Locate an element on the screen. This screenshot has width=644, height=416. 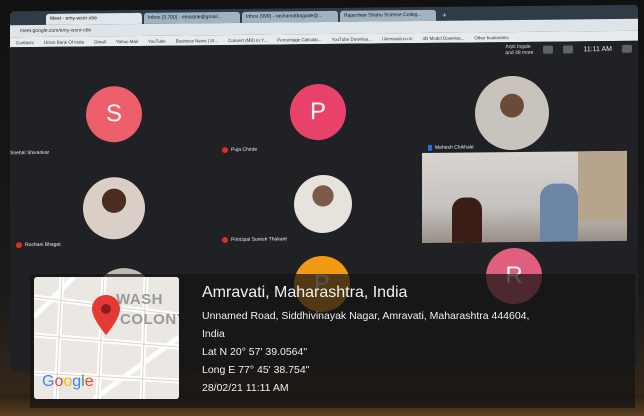
participant-name: Snehal Shivankar is located at coordinates (30, 153).